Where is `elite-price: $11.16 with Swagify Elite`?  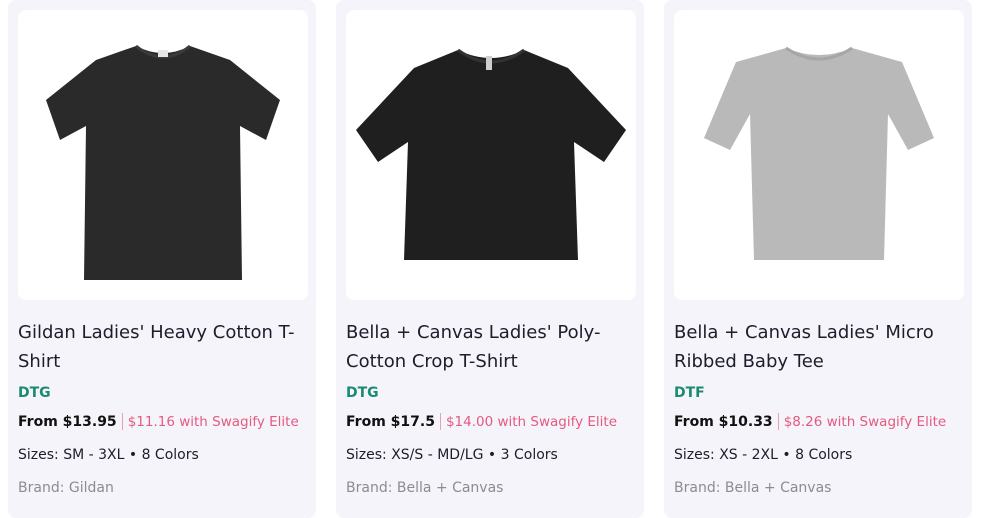 elite-price: $11.16 with Swagify Elite is located at coordinates (213, 421).